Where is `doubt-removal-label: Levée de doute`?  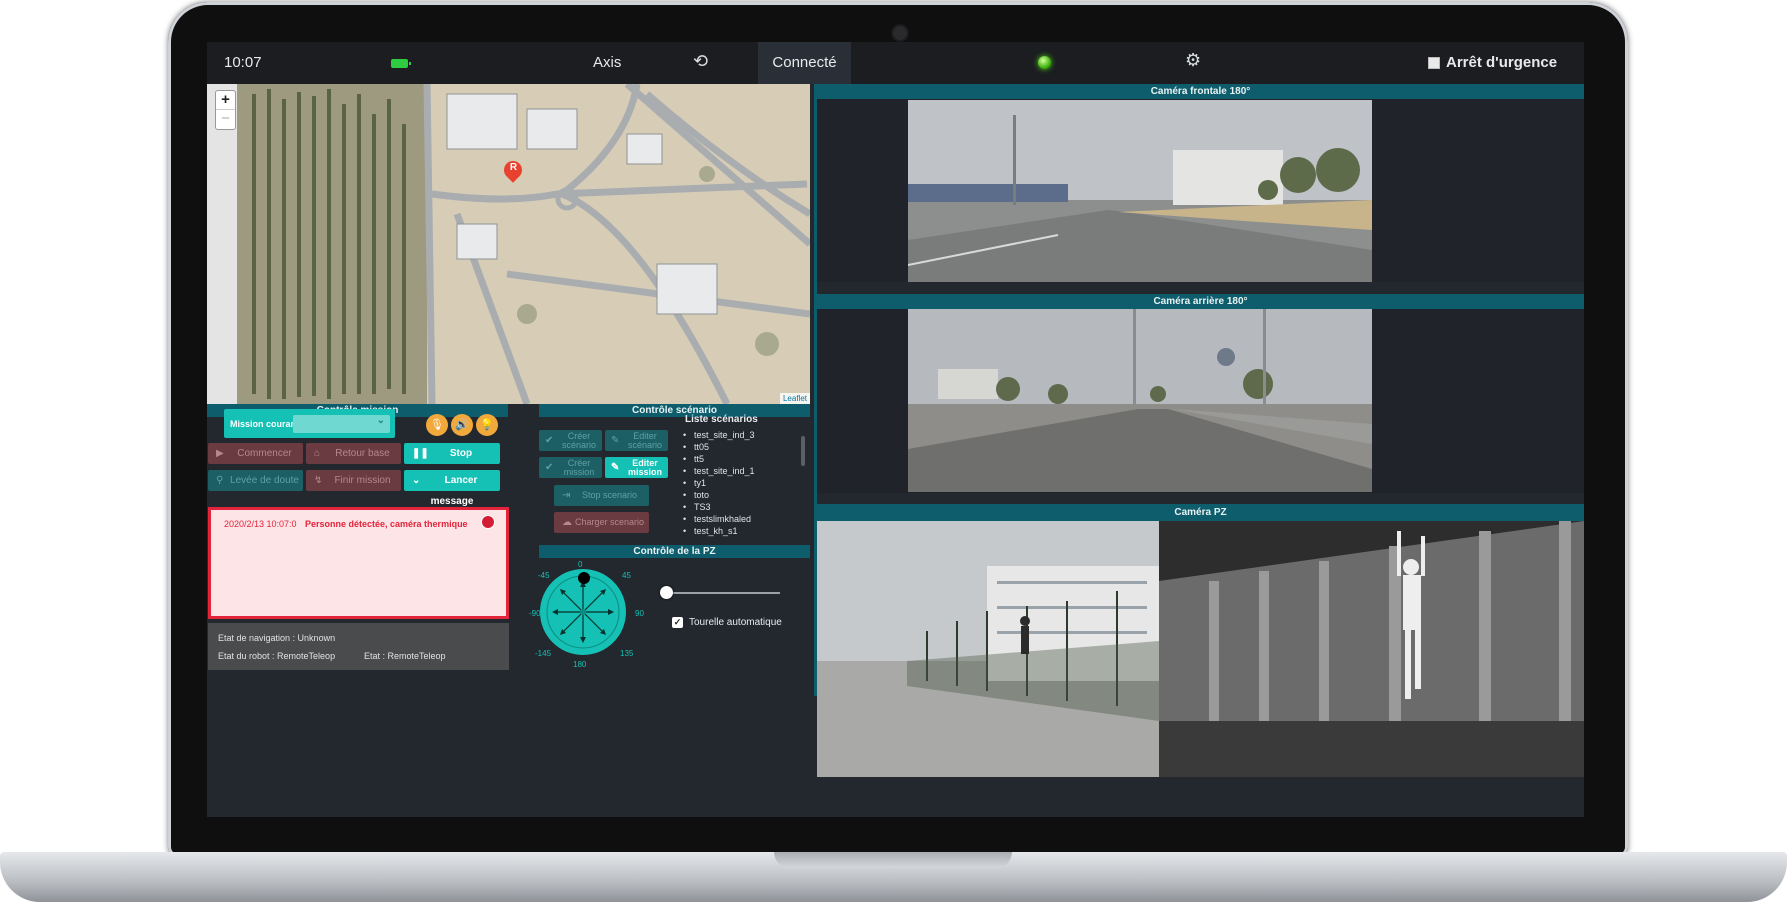
doubt-removal-label: Levée de doute is located at coordinates (264, 480).